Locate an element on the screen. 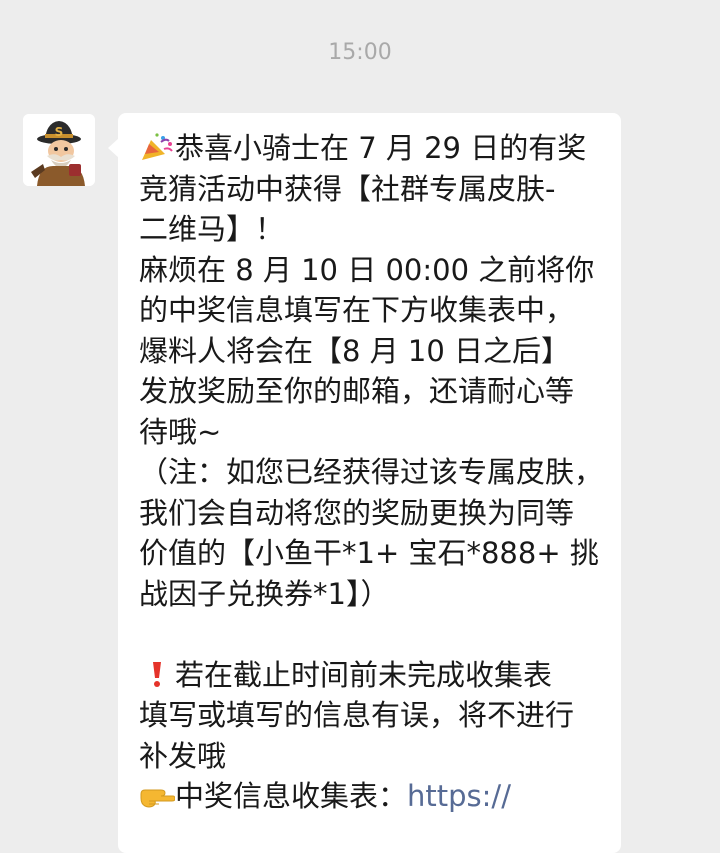 The height and width of the screenshot is (853, 720). message-line: 竞猜活动中获得【社群专属皮肤- is located at coordinates (347, 188).